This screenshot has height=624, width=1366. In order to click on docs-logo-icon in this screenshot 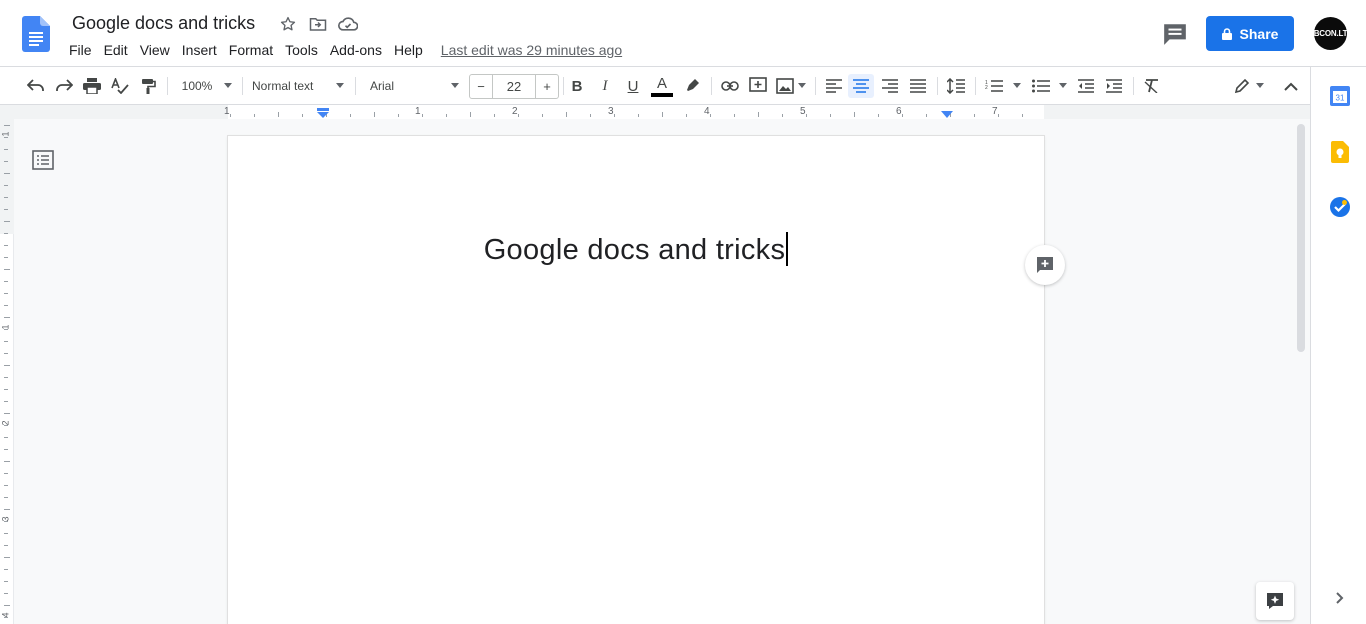, I will do `click(36, 34)`.